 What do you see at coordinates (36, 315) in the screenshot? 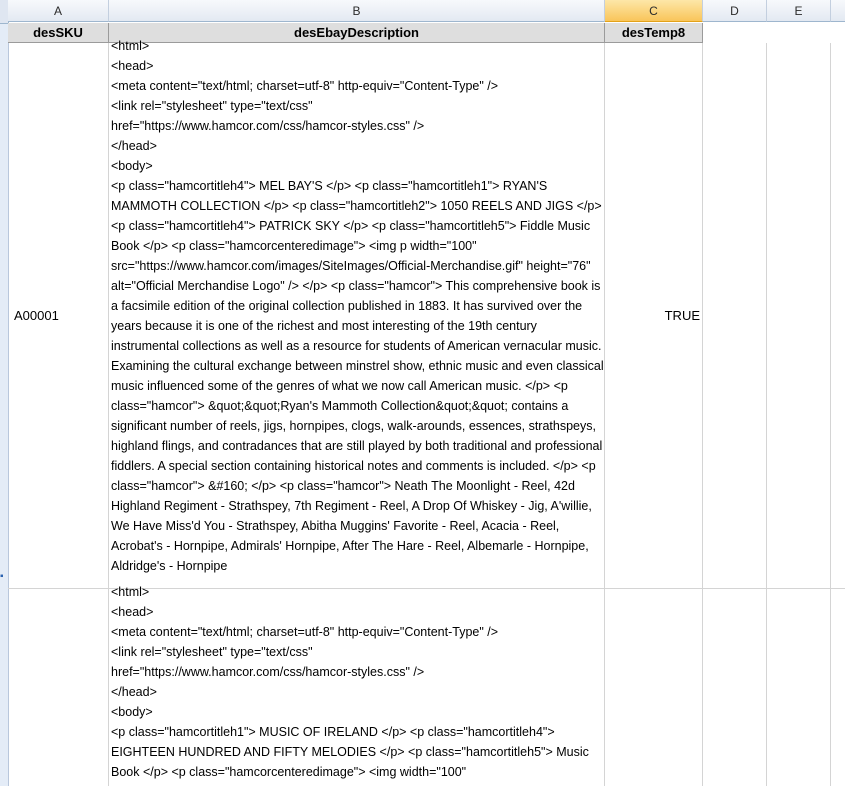
I see `sku-cell: A00001` at bounding box center [36, 315].